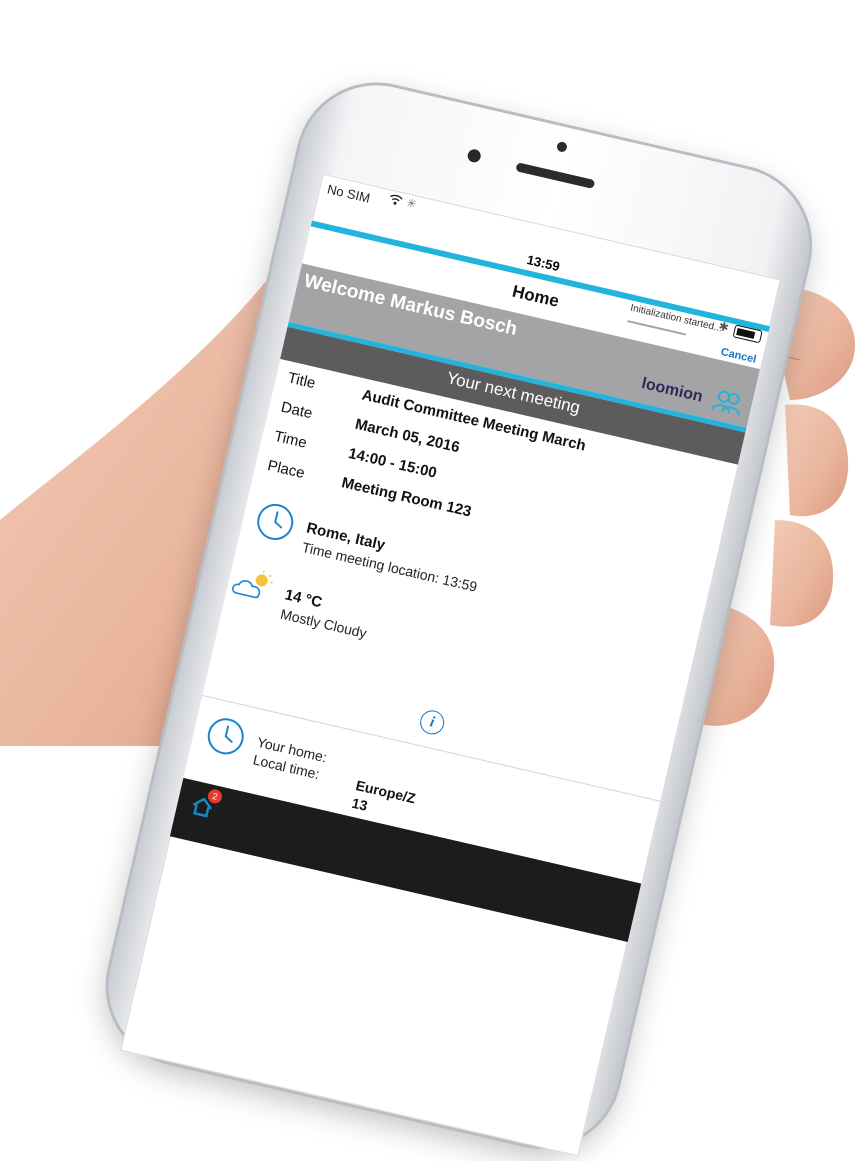 This screenshot has width=859, height=1161. I want to click on loomion-logo-icon, so click(727, 404).